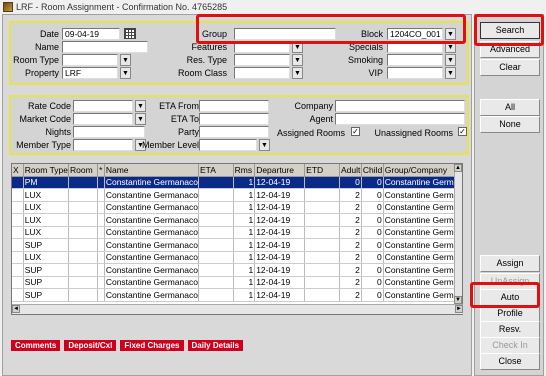  I want to click on vip-dropdown-icon: ▼, so click(450, 73).